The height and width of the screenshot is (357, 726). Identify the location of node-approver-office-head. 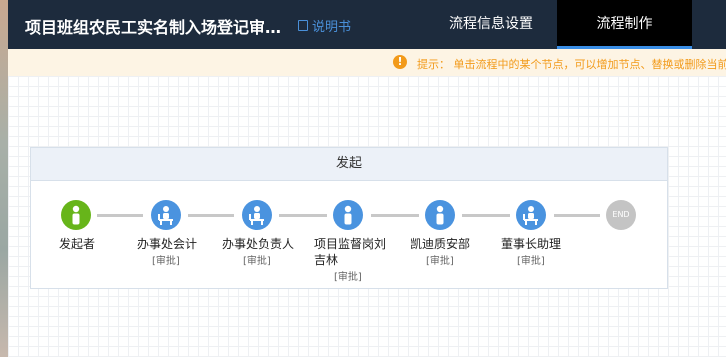
(257, 215).